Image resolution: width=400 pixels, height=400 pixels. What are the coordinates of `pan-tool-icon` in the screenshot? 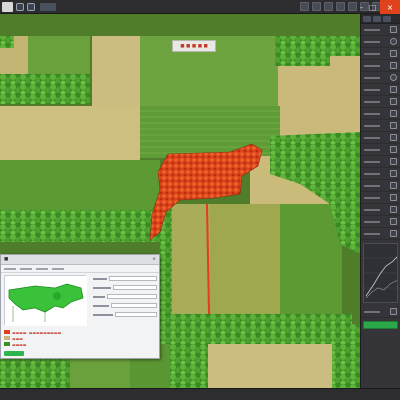 It's located at (316, 6).